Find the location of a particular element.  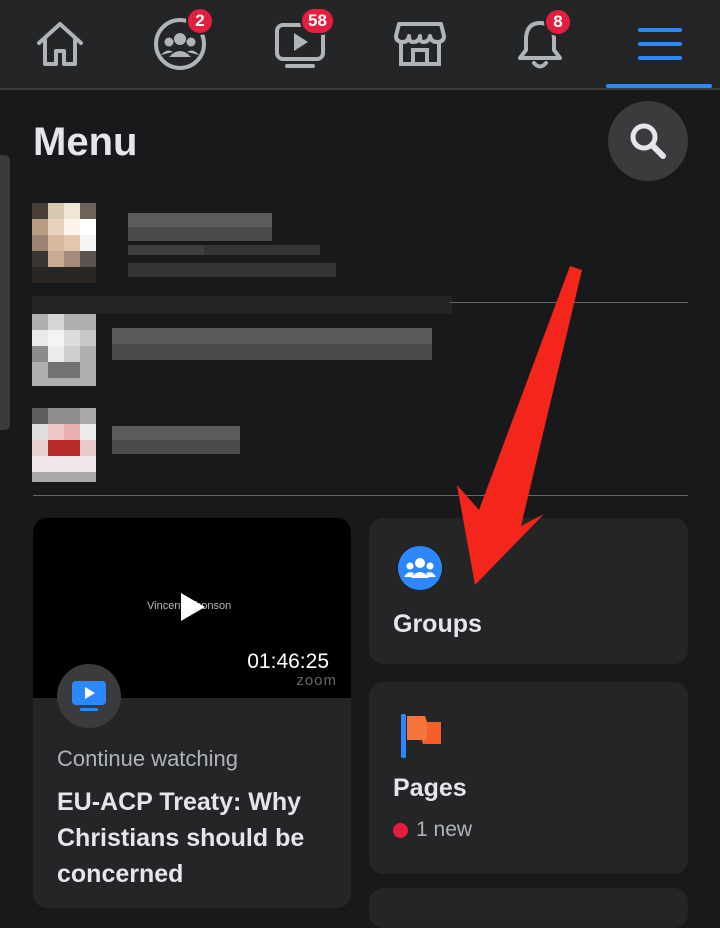

continue-watching-label: Continue watching is located at coordinates (148, 758).